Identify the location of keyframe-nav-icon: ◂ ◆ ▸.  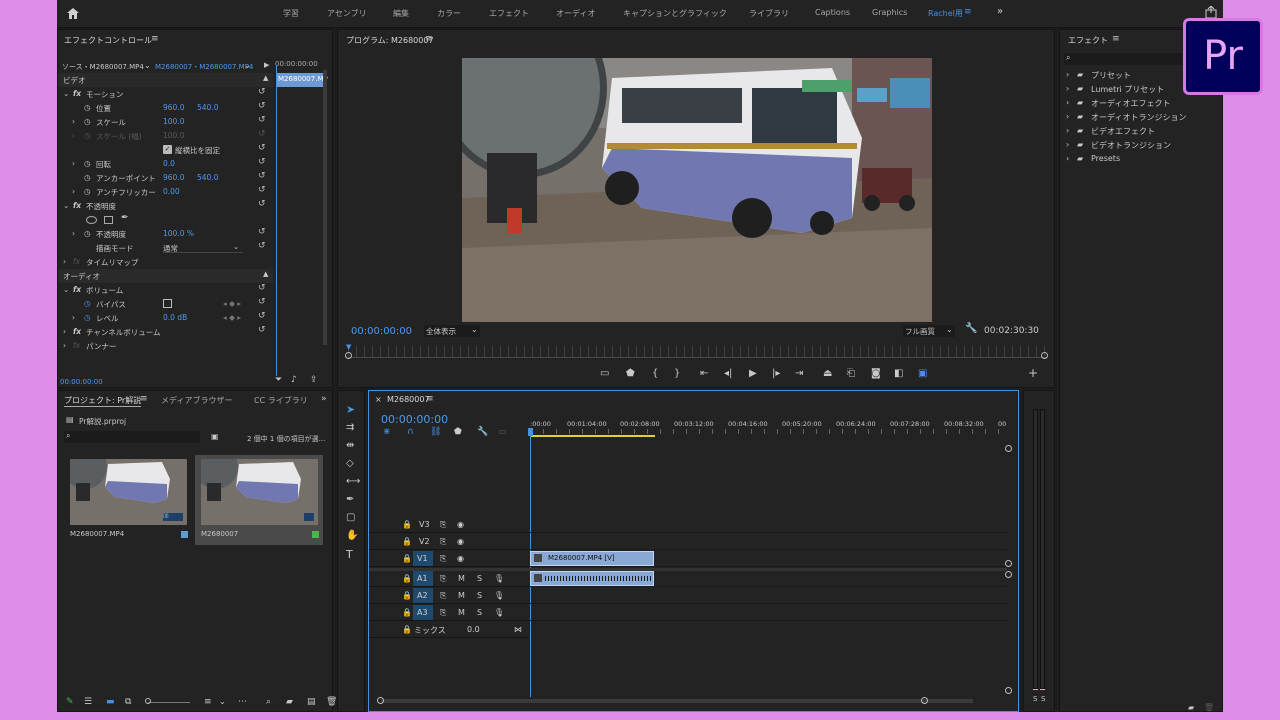
(232, 303).